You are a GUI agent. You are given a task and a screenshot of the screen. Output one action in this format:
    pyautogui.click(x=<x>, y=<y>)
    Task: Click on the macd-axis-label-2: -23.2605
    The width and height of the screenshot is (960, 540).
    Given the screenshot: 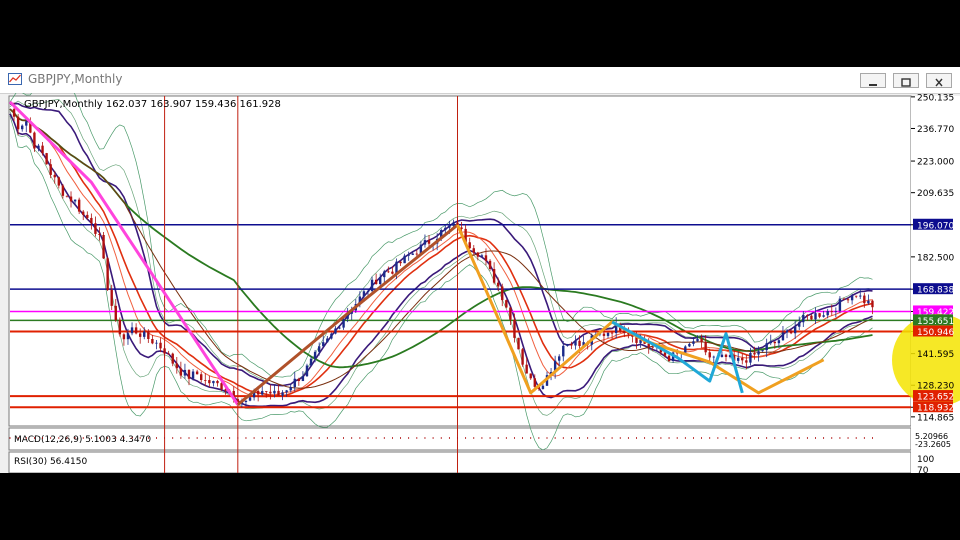 What is the action you would take?
    pyautogui.click(x=933, y=444)
    